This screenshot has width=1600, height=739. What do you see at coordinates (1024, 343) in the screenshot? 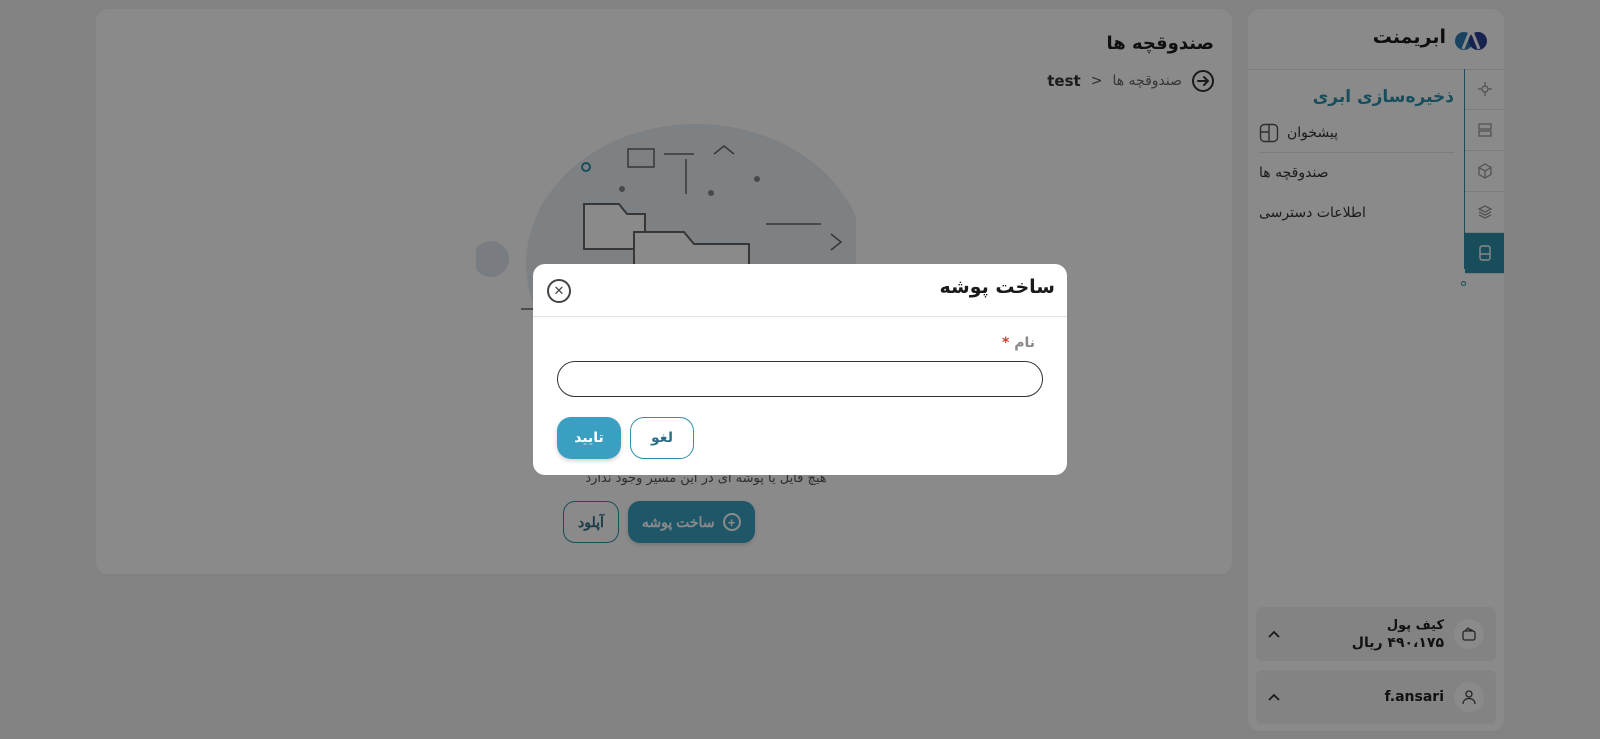
I see `name-label-text: نام` at bounding box center [1024, 343].